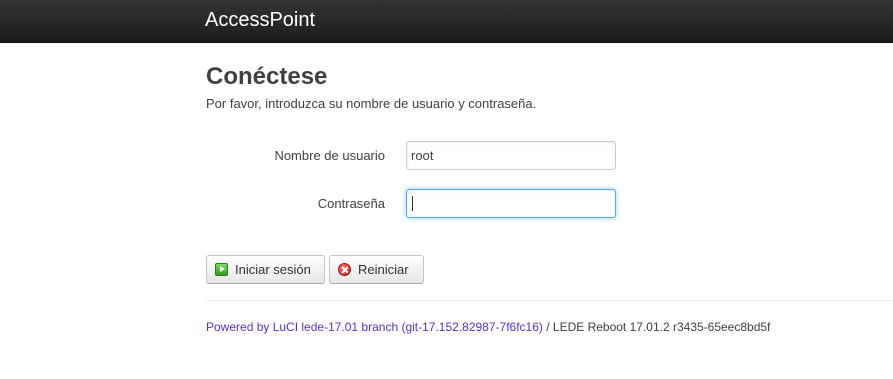 The image size is (893, 379). I want to click on username-row: Nombre de usuario, so click(416, 156).